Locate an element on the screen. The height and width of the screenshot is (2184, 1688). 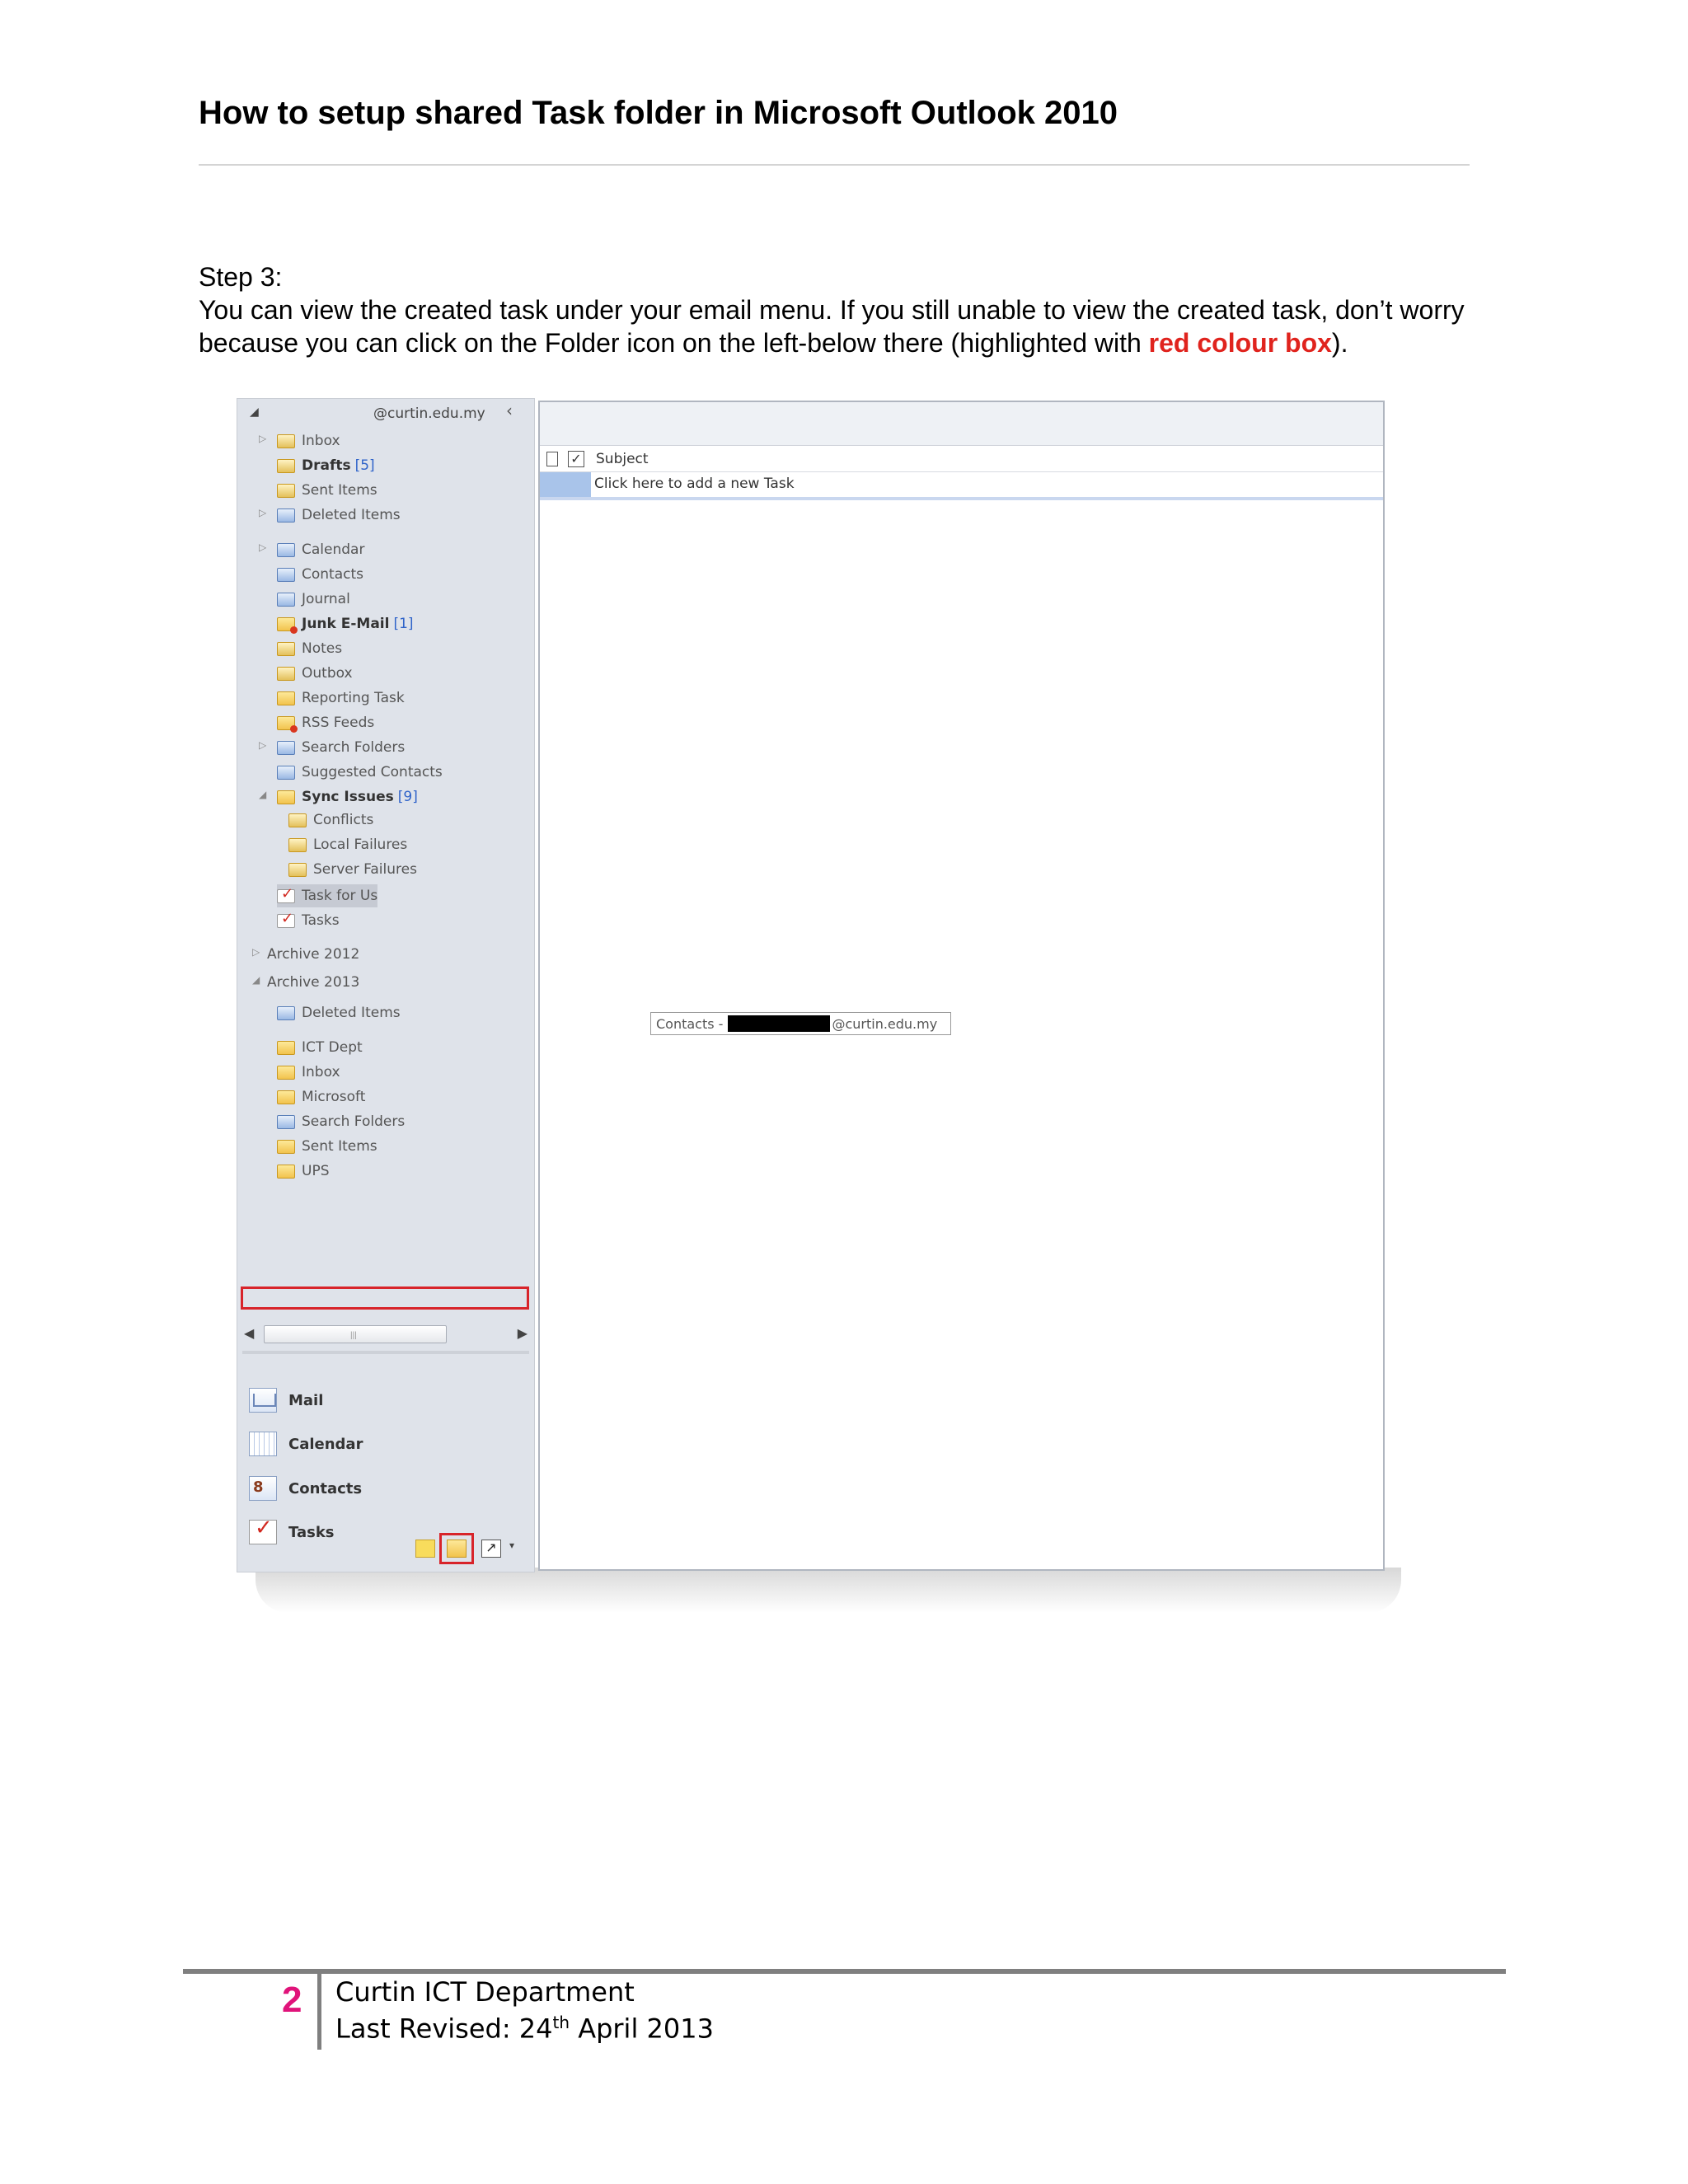
folder-item-contacts: Contacts is located at coordinates (320, 574).